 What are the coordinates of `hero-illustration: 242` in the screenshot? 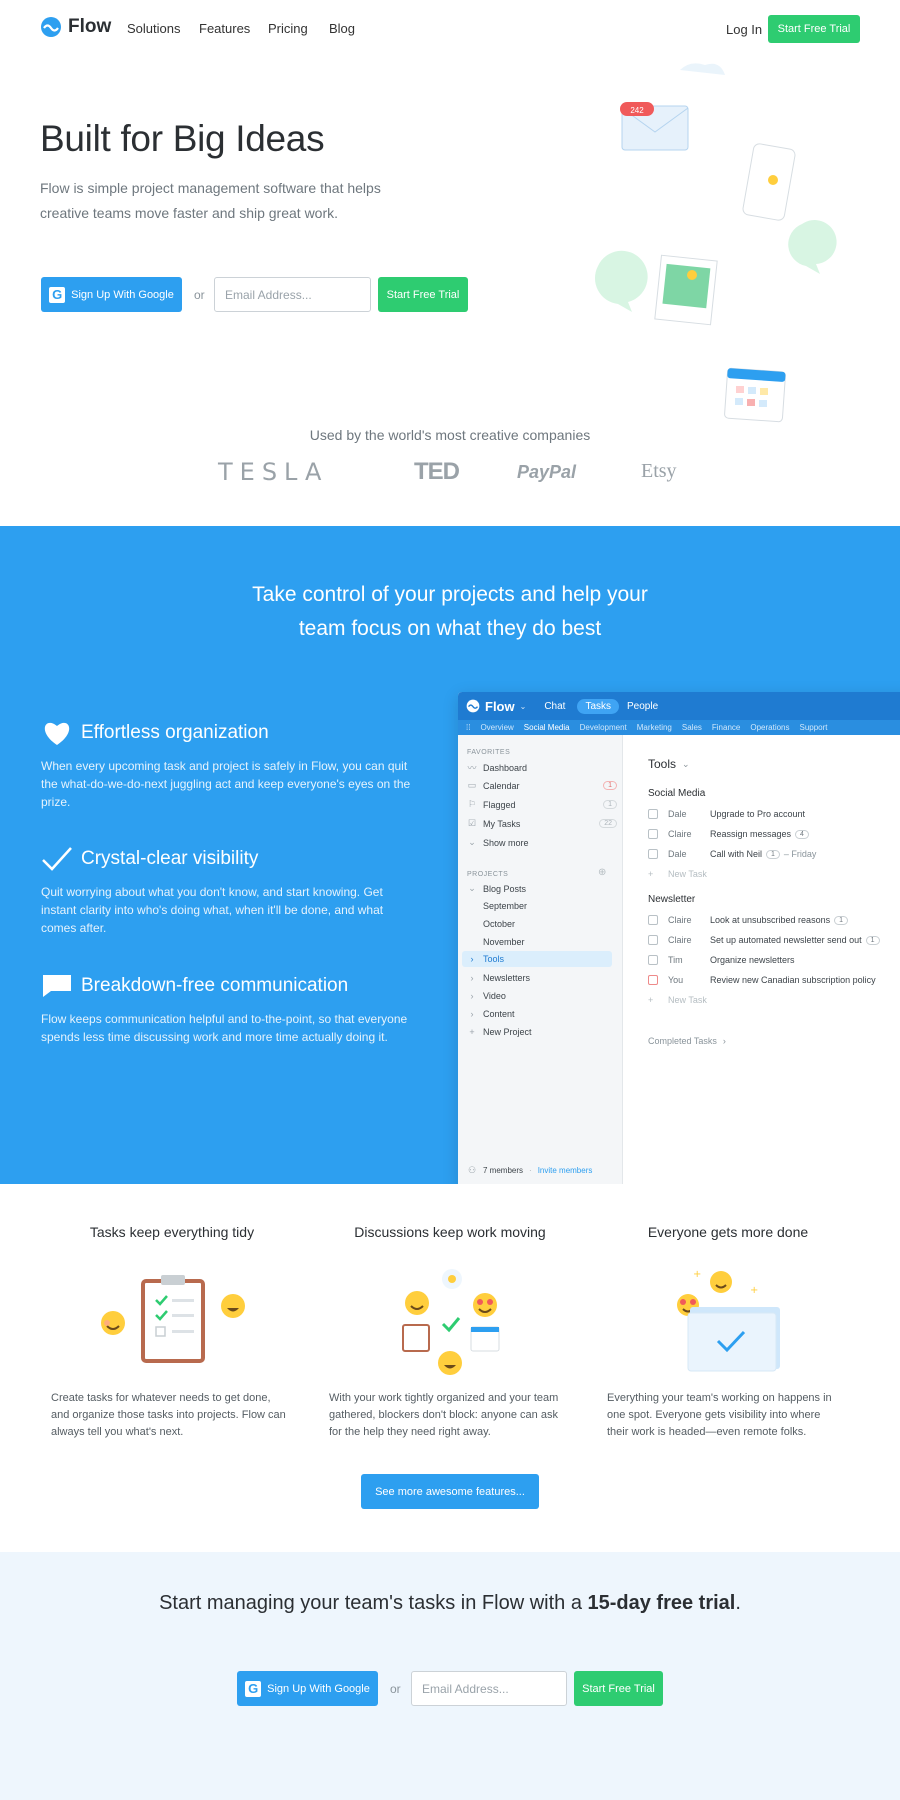 It's located at (715, 243).